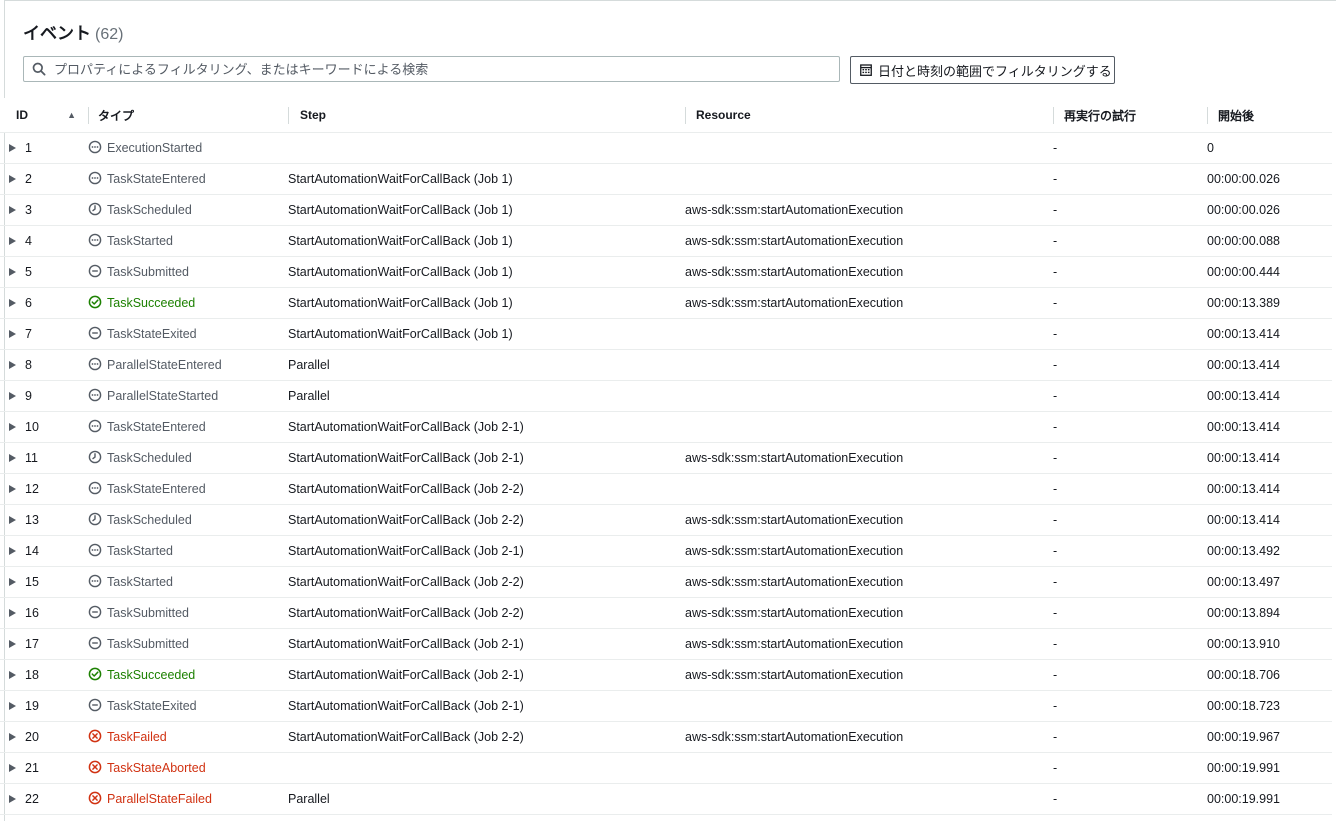 The image size is (1336, 821). I want to click on search-input, so click(434, 69).